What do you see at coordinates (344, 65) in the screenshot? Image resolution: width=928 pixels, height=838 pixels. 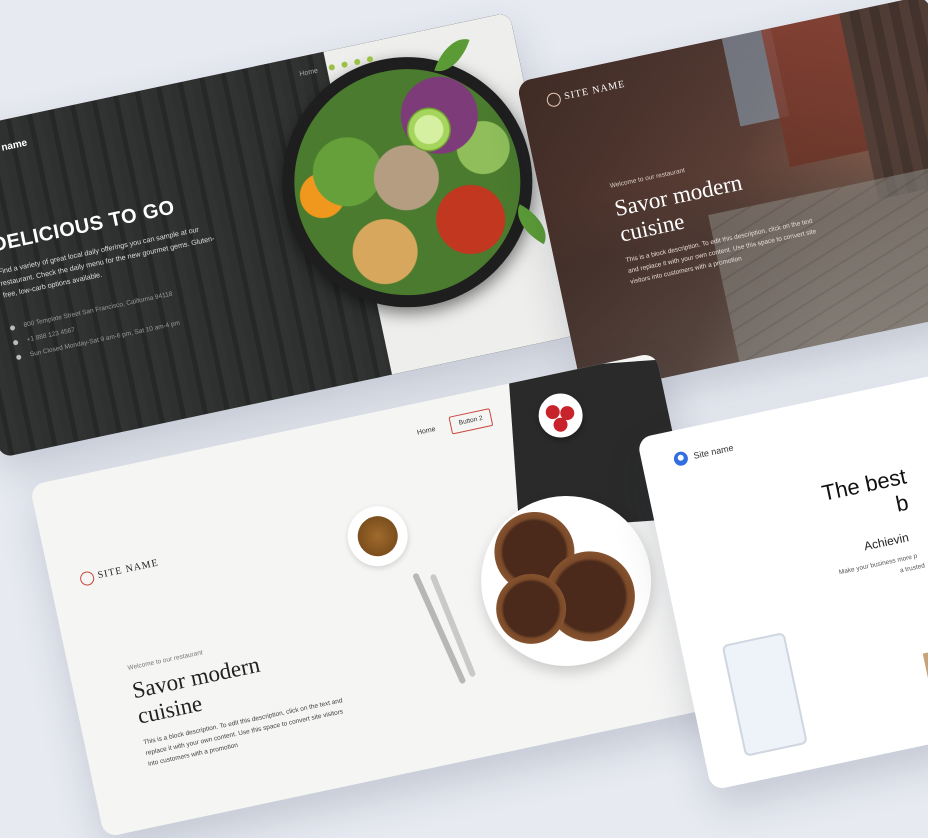 I see `instagram-icon` at bounding box center [344, 65].